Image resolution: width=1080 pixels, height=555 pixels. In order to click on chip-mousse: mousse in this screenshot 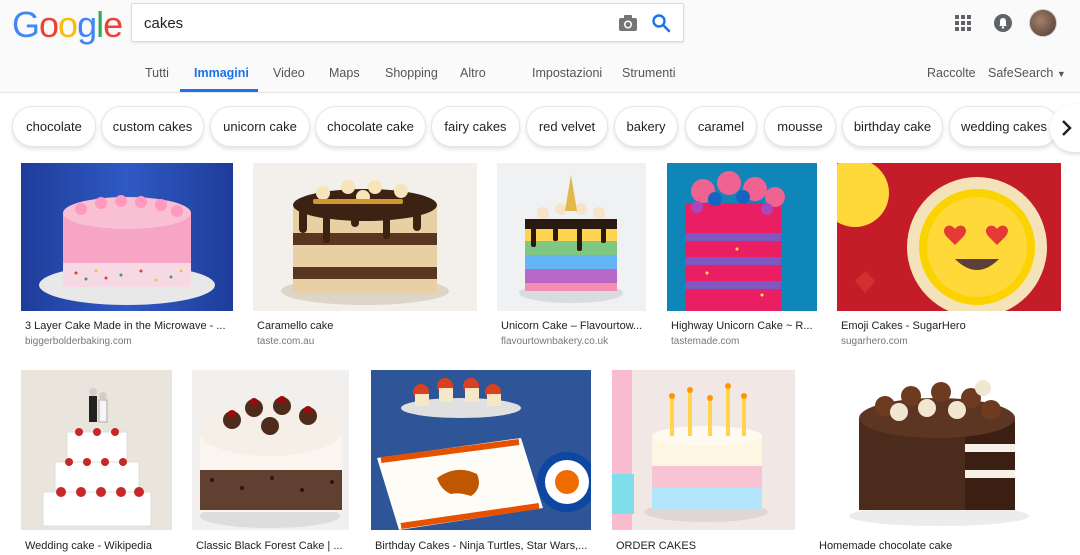, I will do `click(800, 126)`.